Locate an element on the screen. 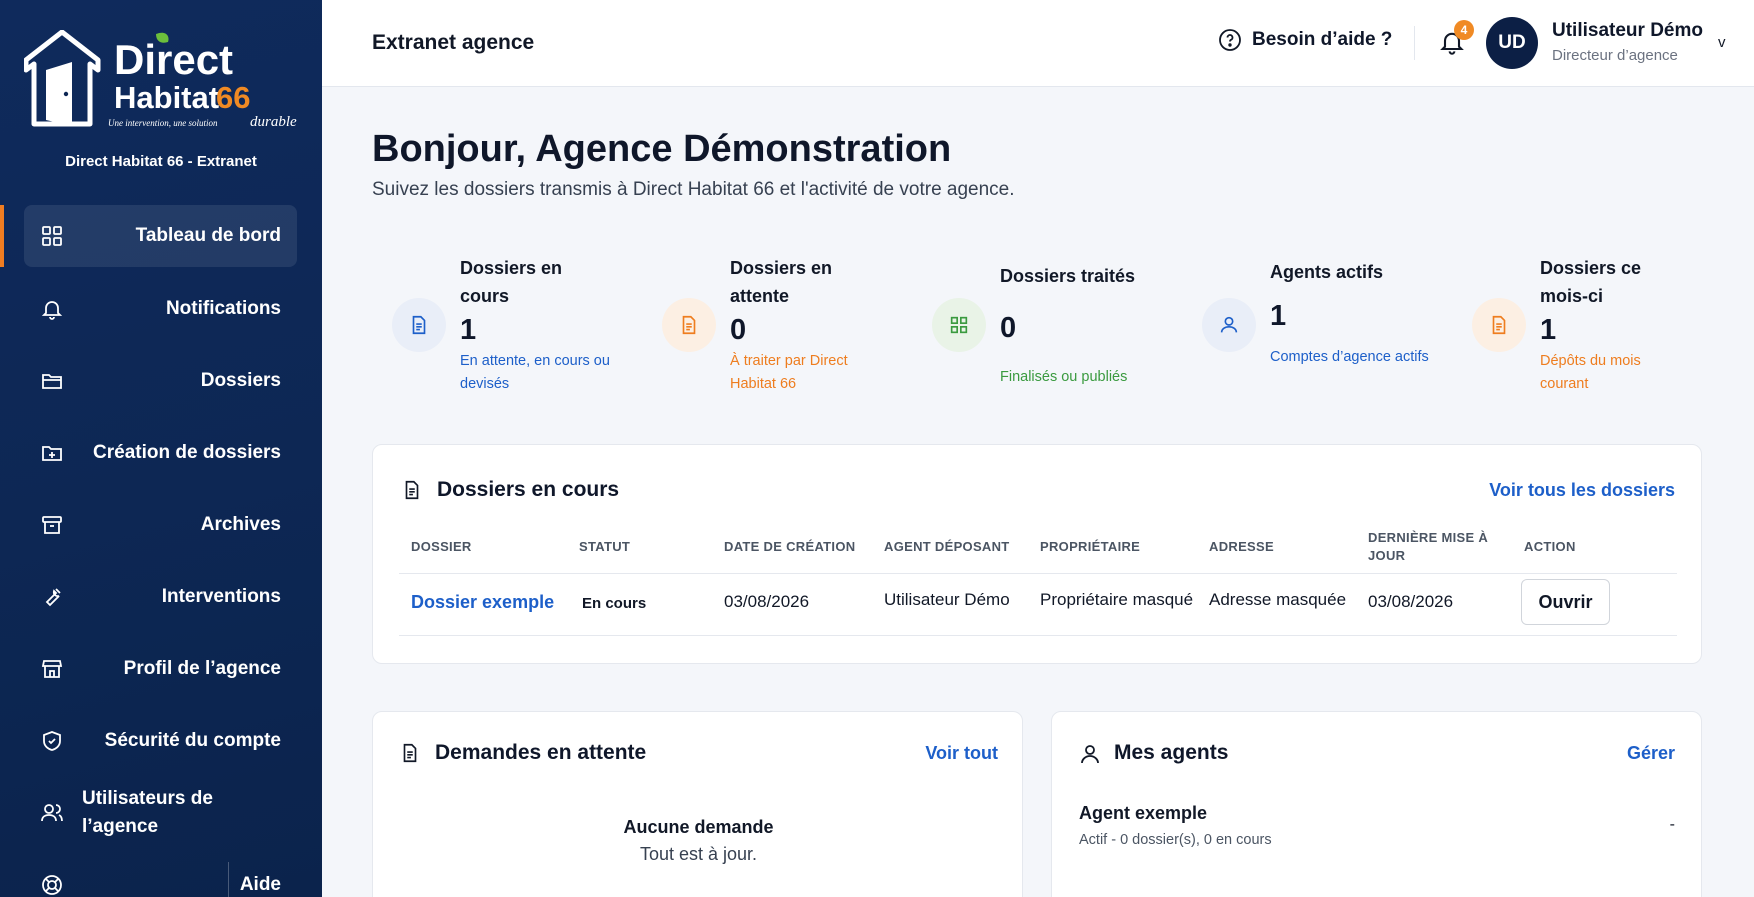  wrench-icon is located at coordinates (53, 597).